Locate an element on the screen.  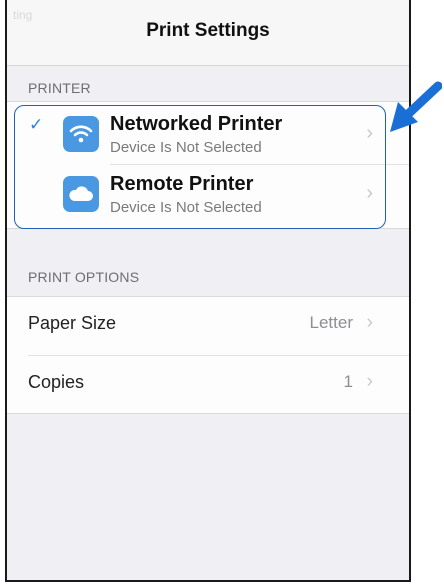
copies-label: Copies is located at coordinates (56, 382).